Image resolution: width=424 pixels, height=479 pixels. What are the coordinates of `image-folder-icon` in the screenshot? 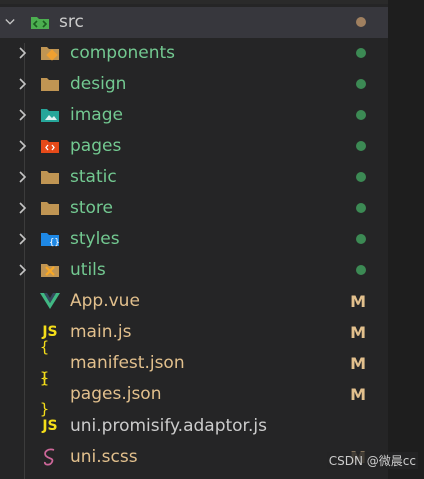 It's located at (50, 115).